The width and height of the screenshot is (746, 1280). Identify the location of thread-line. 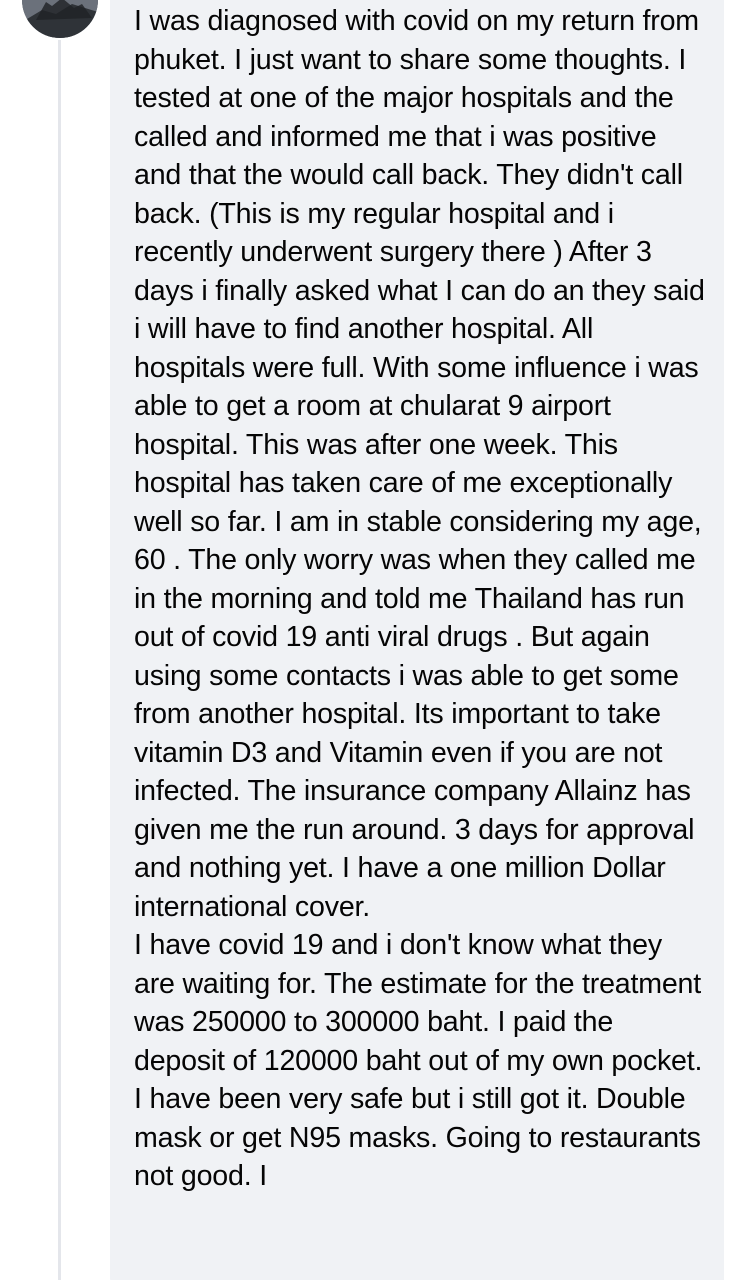
(59, 660).